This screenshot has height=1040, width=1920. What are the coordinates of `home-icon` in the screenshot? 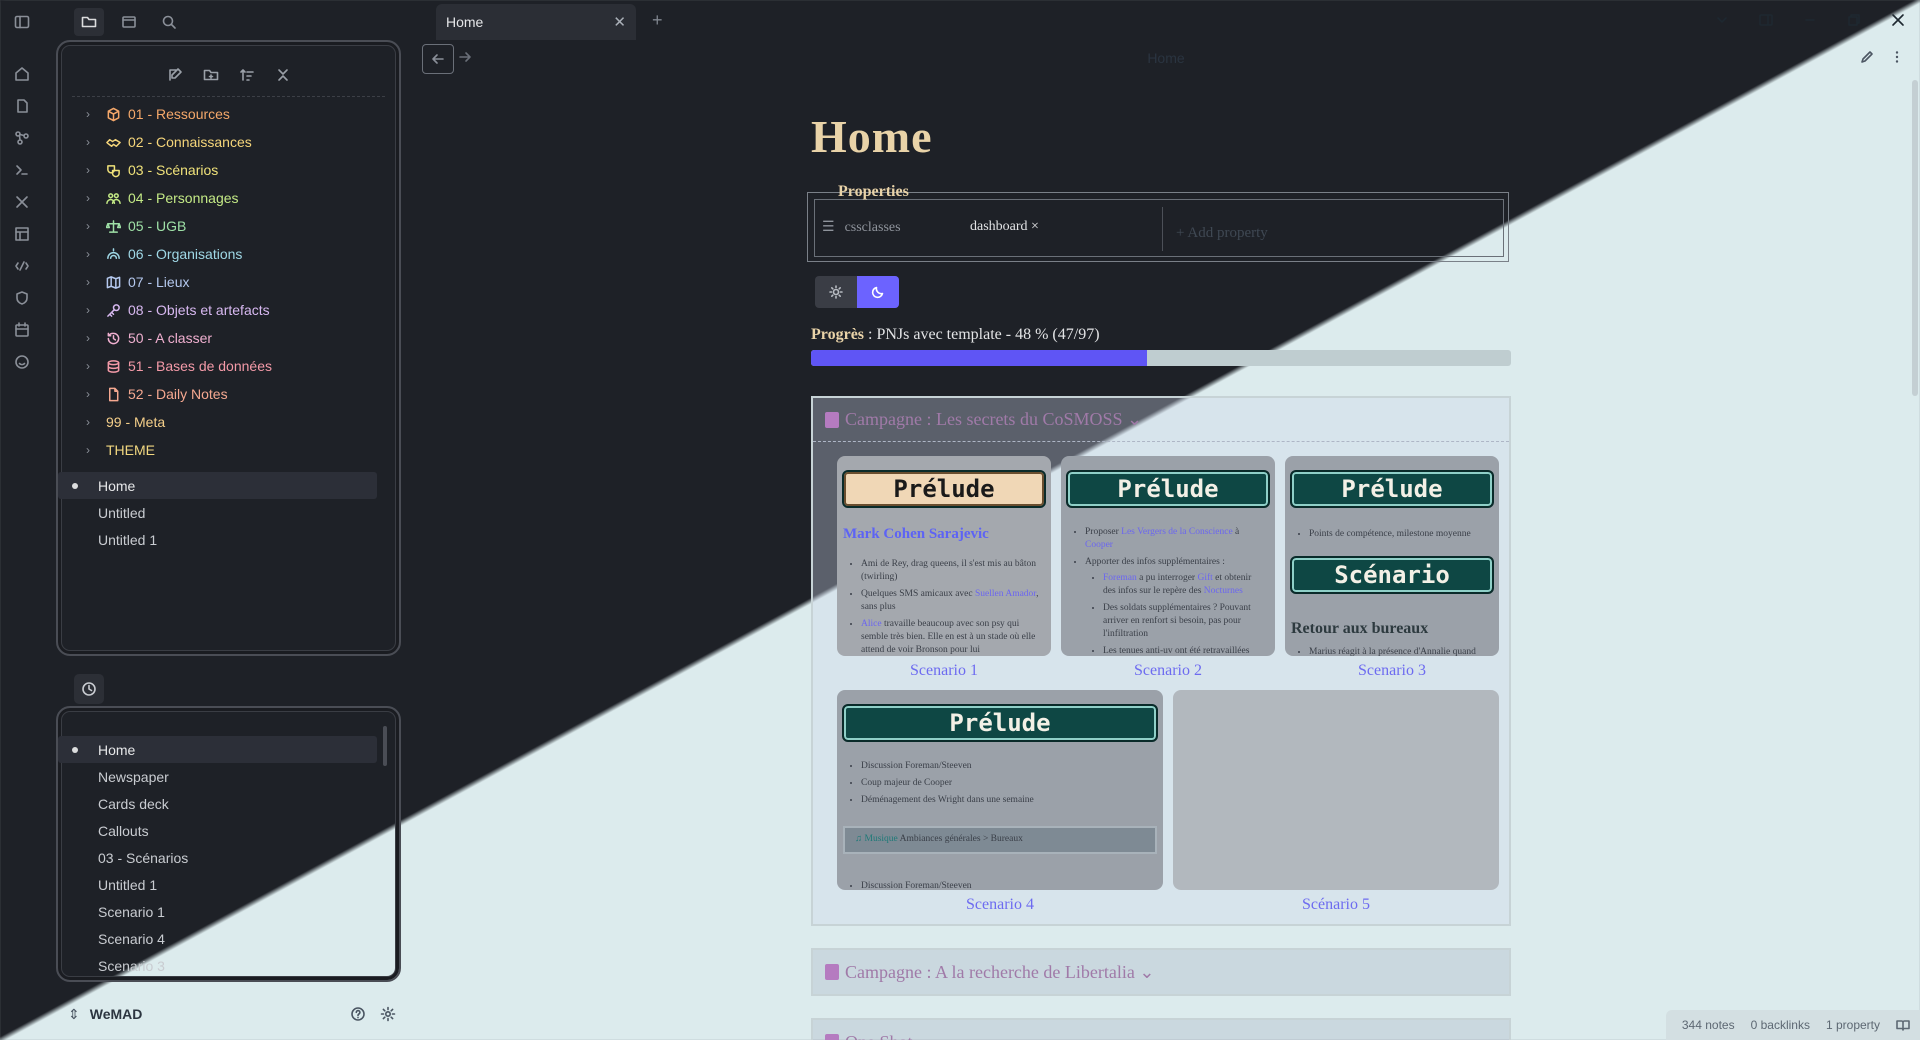 It's located at (22, 74).